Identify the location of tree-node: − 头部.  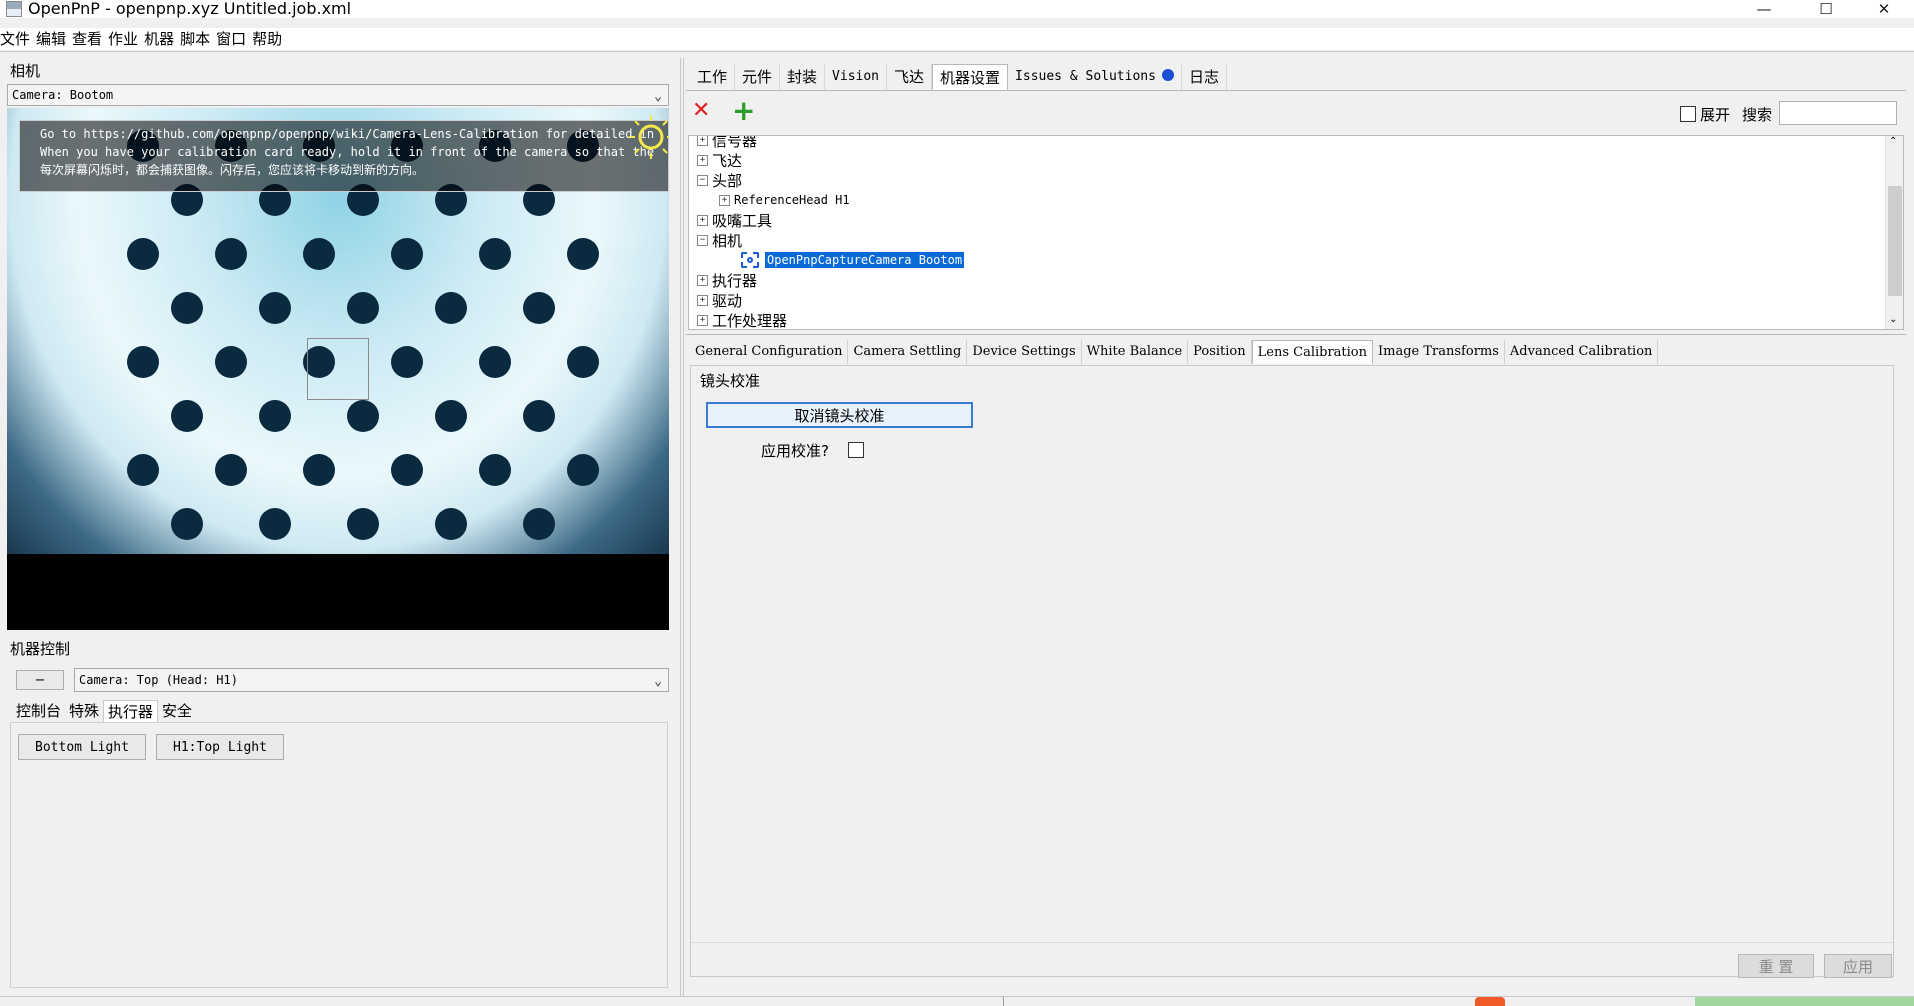
(719, 180).